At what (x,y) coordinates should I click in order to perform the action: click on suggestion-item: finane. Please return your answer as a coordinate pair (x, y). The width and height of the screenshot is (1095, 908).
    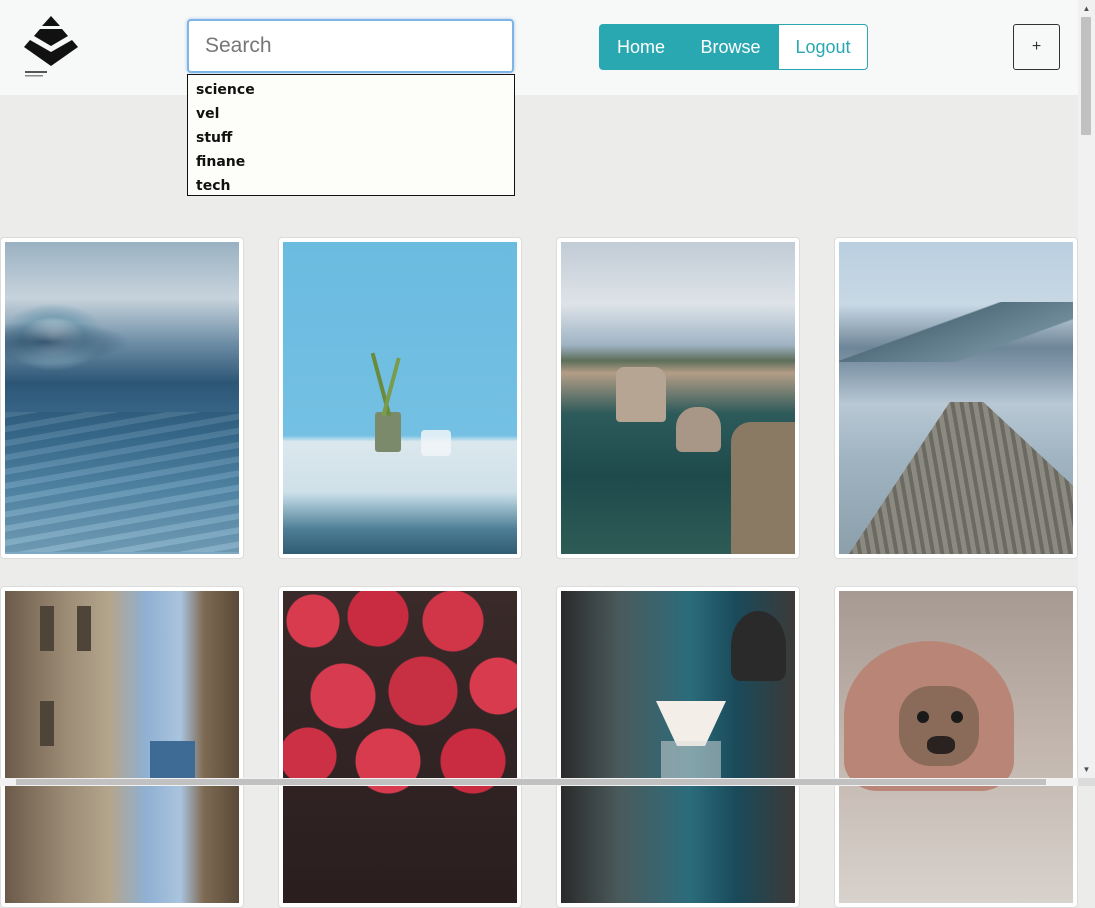
    Looking at the image, I should click on (355, 162).